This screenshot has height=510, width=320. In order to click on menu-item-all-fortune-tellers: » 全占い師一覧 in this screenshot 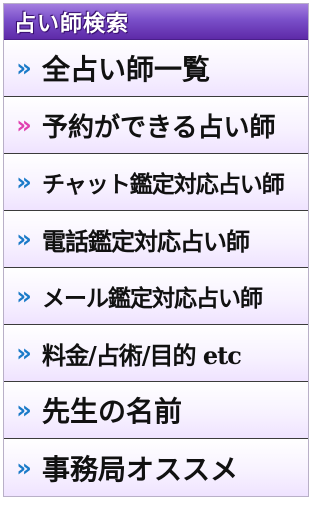, I will do `click(156, 68)`.